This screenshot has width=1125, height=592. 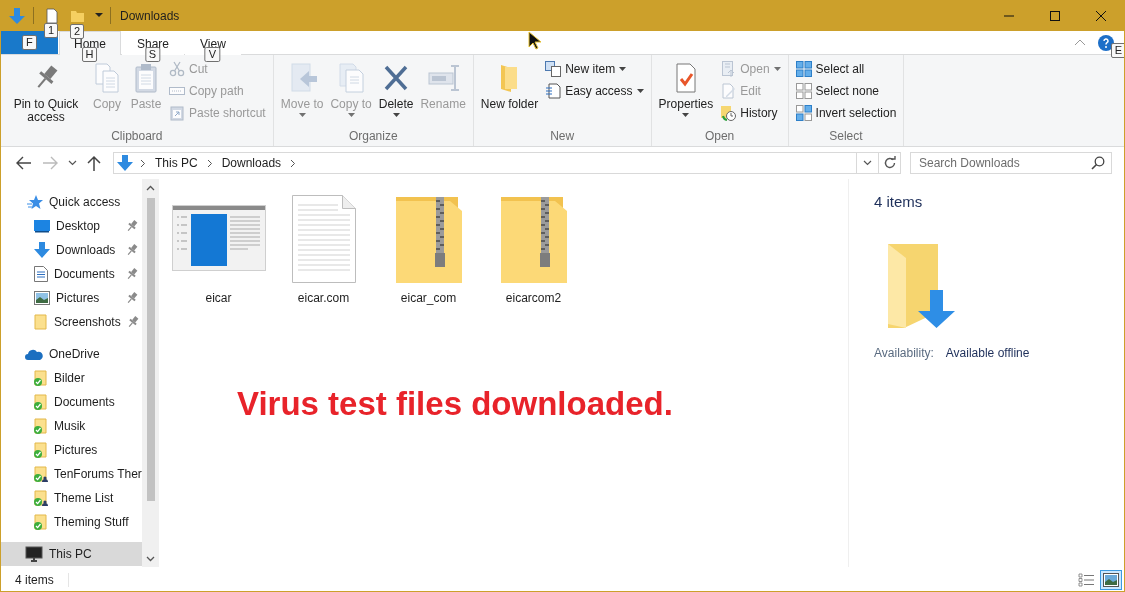 What do you see at coordinates (719, 137) in the screenshot?
I see `group-label: Open` at bounding box center [719, 137].